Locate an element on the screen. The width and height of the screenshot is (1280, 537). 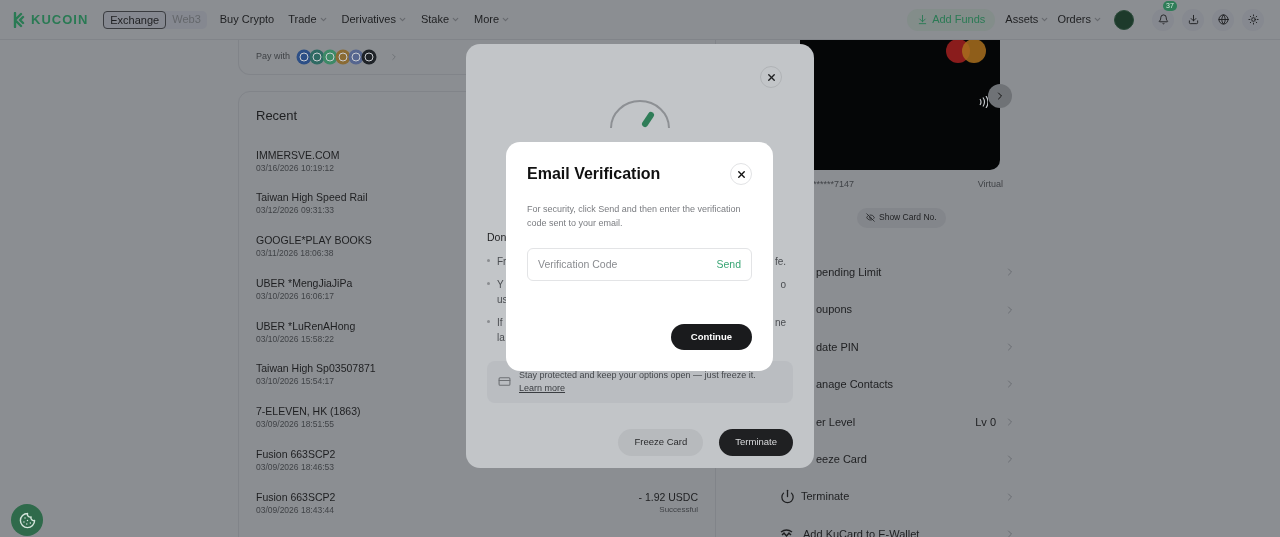
deposit-icon is located at coordinates (923, 19).